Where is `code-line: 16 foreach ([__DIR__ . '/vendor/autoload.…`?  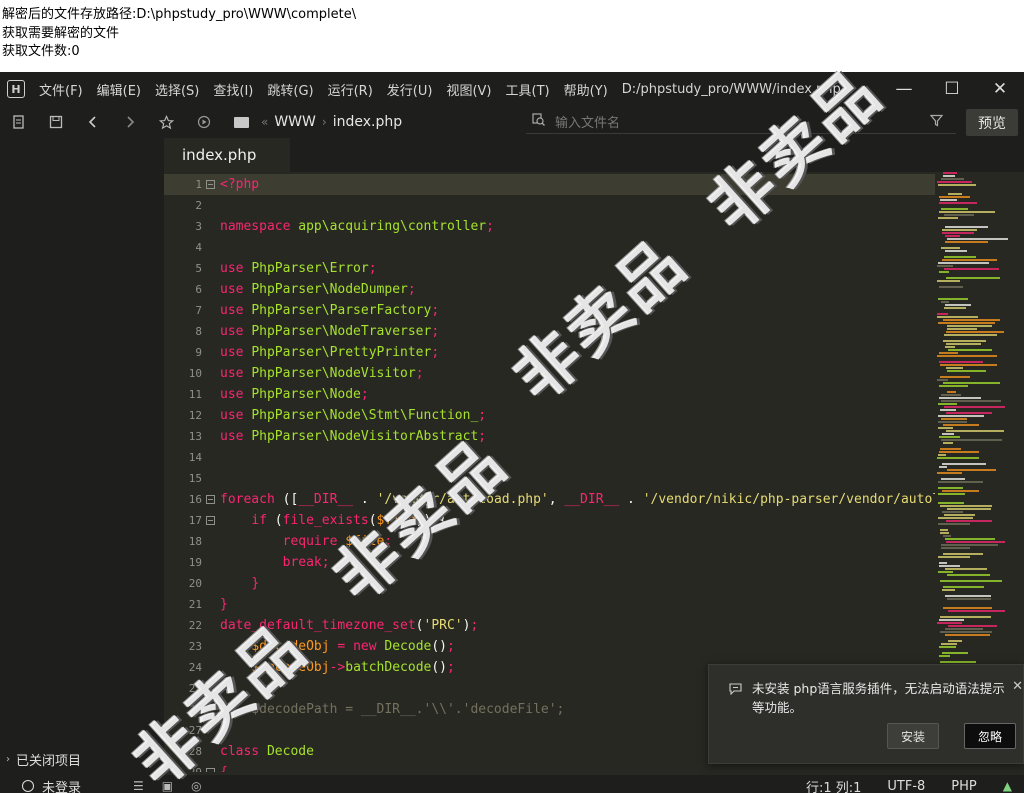 code-line: 16 foreach ([__DIR__ . '/vendor/autoload.… is located at coordinates (549, 499).